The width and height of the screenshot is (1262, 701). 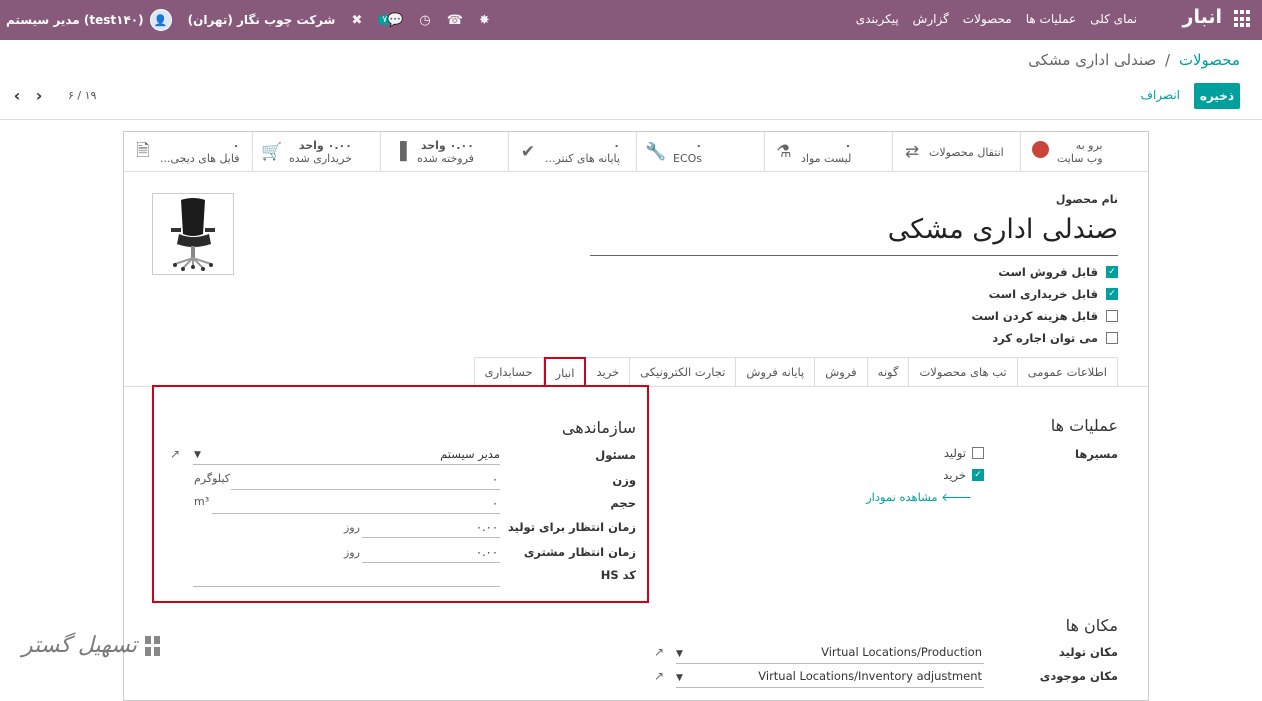 I want to click on weight-label: وزن, so click(x=624, y=480).